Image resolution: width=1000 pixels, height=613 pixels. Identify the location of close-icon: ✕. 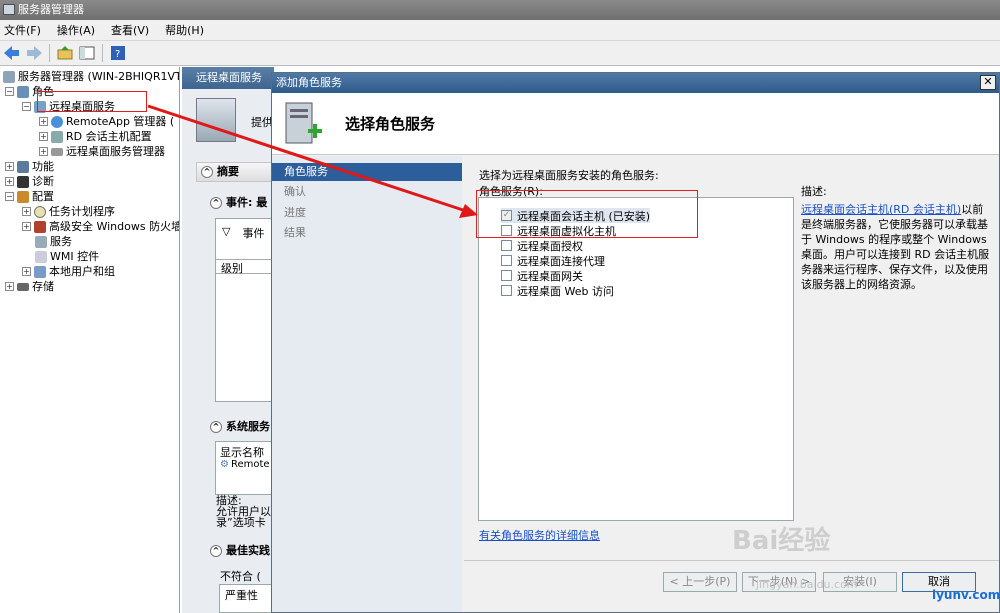
(988, 82).